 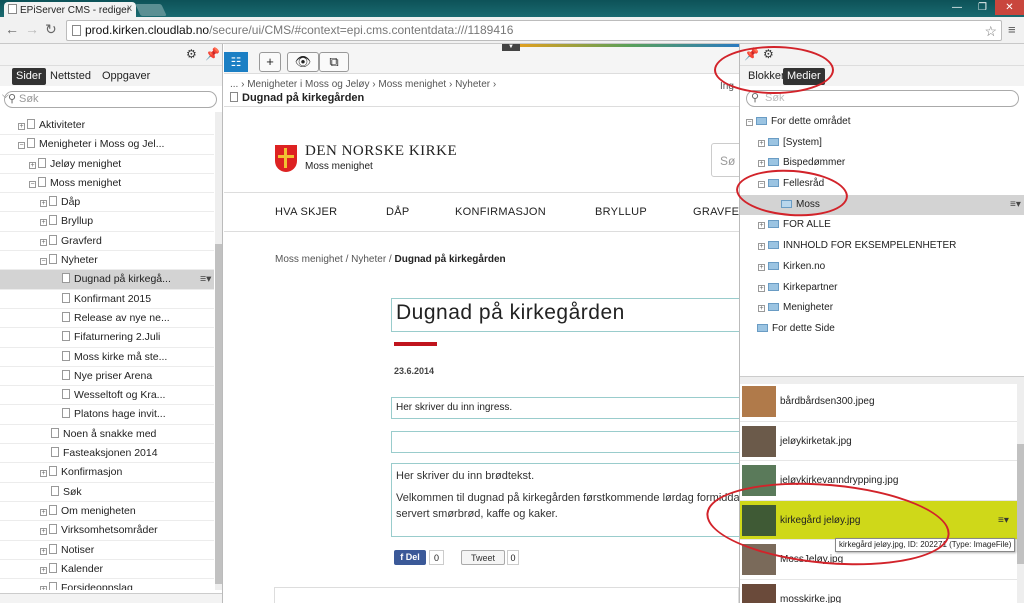 I want to click on menu-icon: ≡, so click(x=1012, y=29).